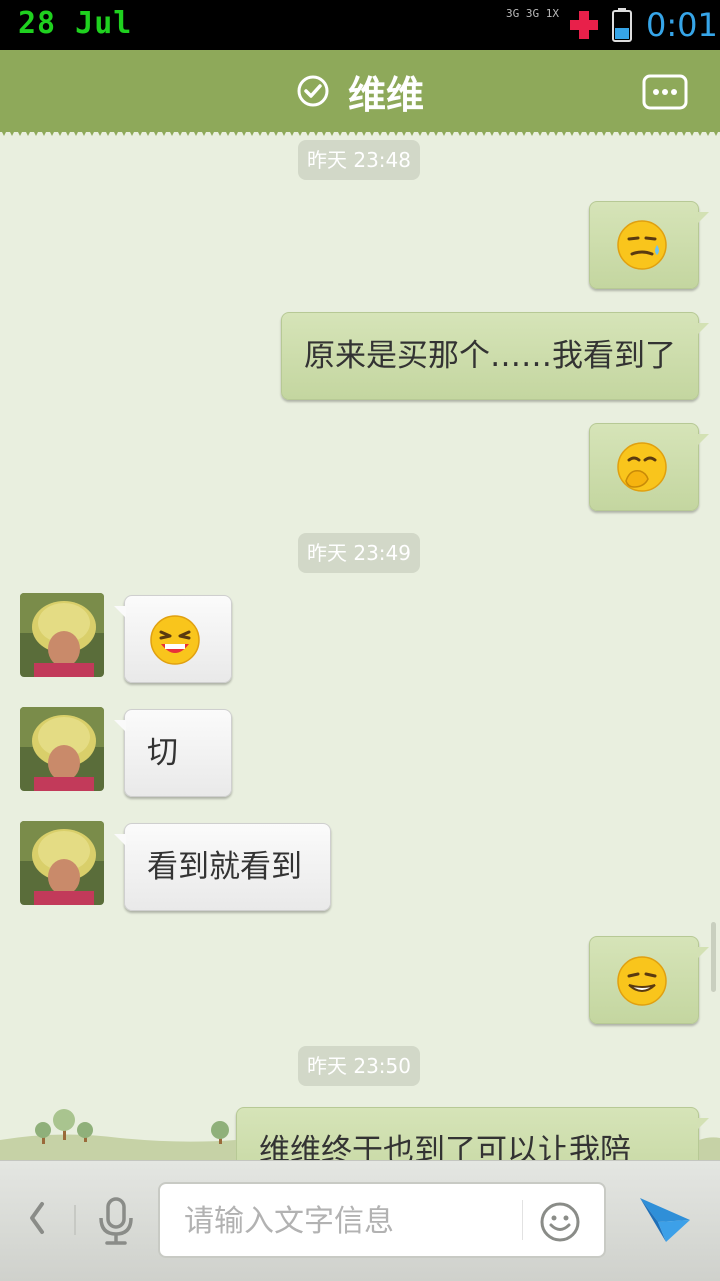 This screenshot has height=1281, width=720. Describe the element at coordinates (385, 94) in the screenshot. I see `contact-name-title: 维维` at that location.